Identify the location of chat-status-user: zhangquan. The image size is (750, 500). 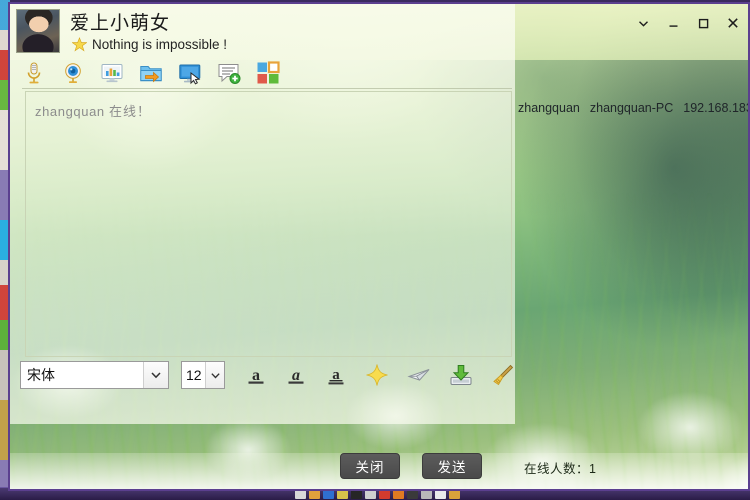
(70, 111).